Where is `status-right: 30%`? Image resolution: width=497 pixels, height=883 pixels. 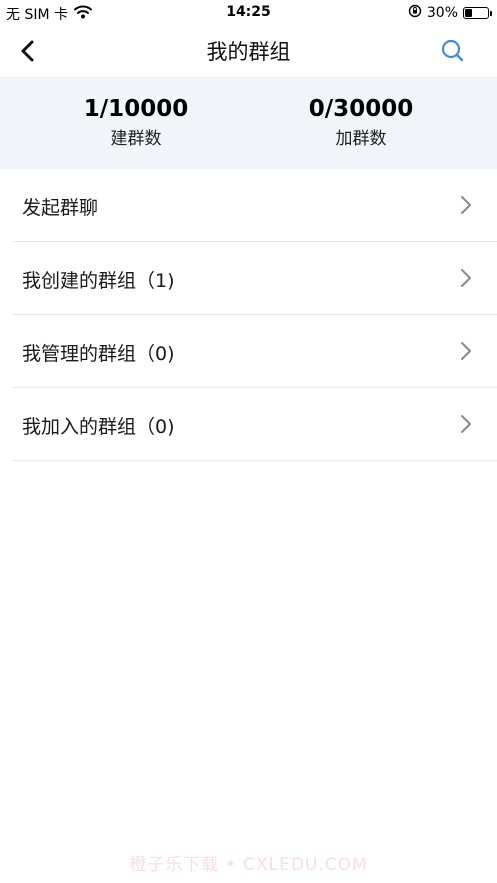
status-right: 30% is located at coordinates (450, 13).